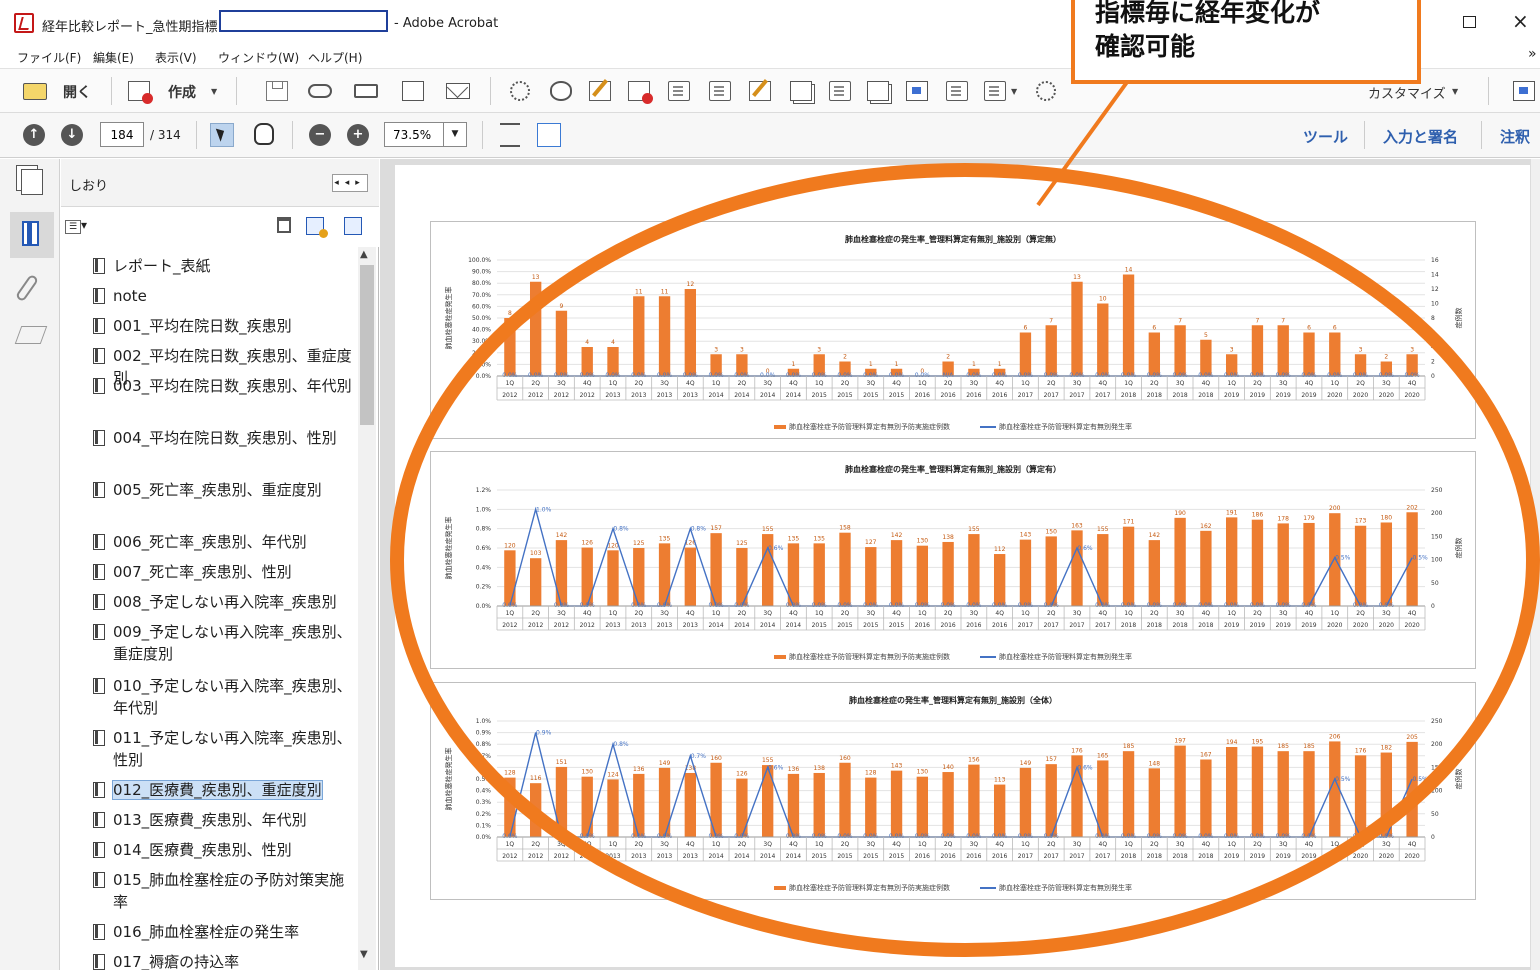 This screenshot has height=970, width=1540. Describe the element at coordinates (1051, 531) in the screenshot. I see `bar-data-label: 150` at that location.